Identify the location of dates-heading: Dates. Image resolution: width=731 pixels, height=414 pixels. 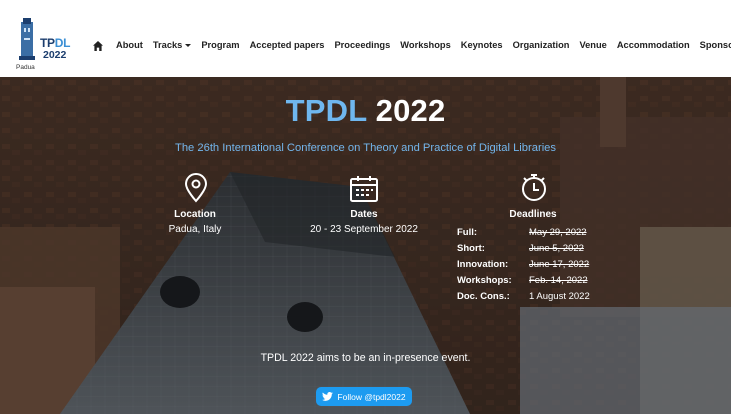
(364, 214).